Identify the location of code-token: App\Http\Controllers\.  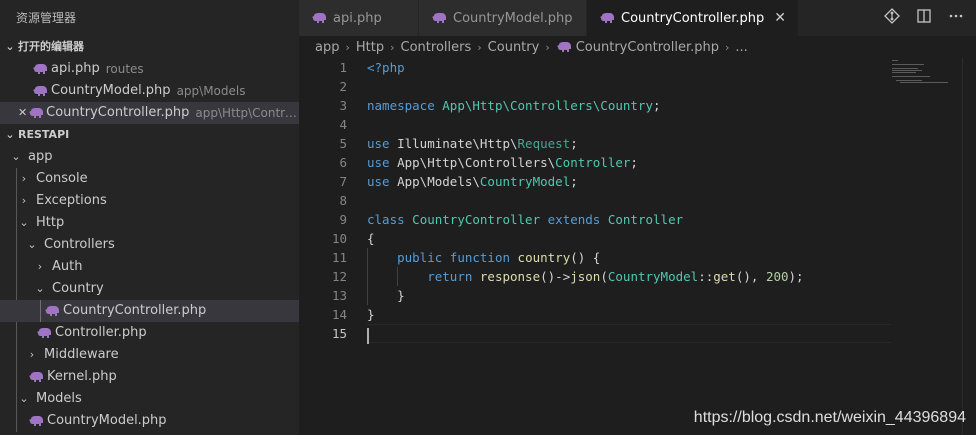
(476, 162).